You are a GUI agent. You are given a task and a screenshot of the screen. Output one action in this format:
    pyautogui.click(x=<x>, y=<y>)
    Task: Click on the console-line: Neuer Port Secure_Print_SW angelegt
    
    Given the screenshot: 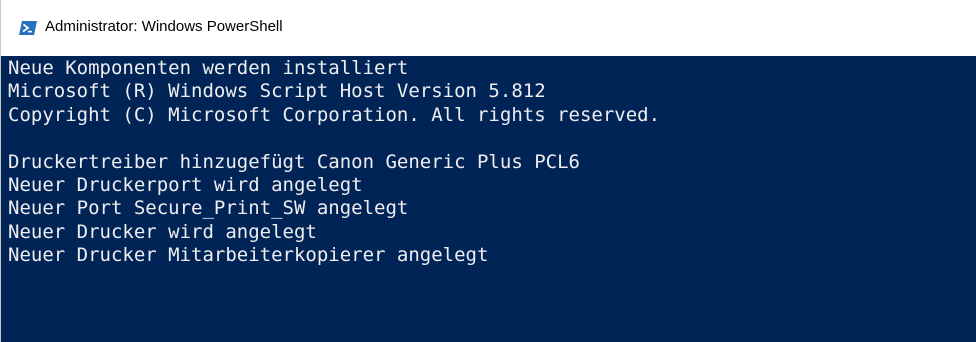 What is the action you would take?
    pyautogui.click(x=208, y=208)
    